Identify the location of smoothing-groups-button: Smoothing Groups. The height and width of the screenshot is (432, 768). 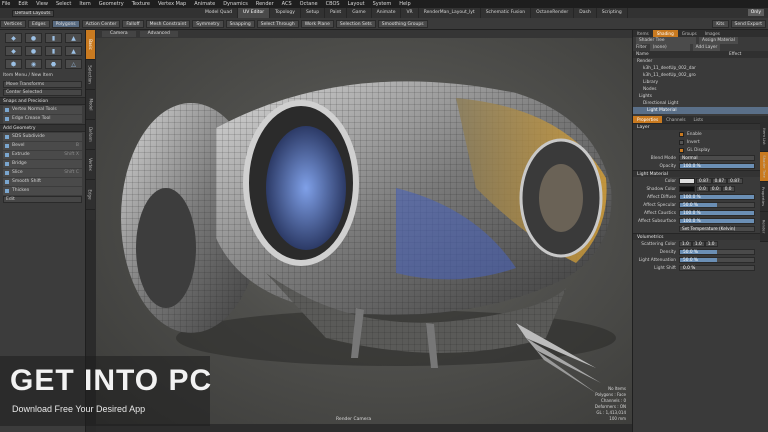
(402, 23).